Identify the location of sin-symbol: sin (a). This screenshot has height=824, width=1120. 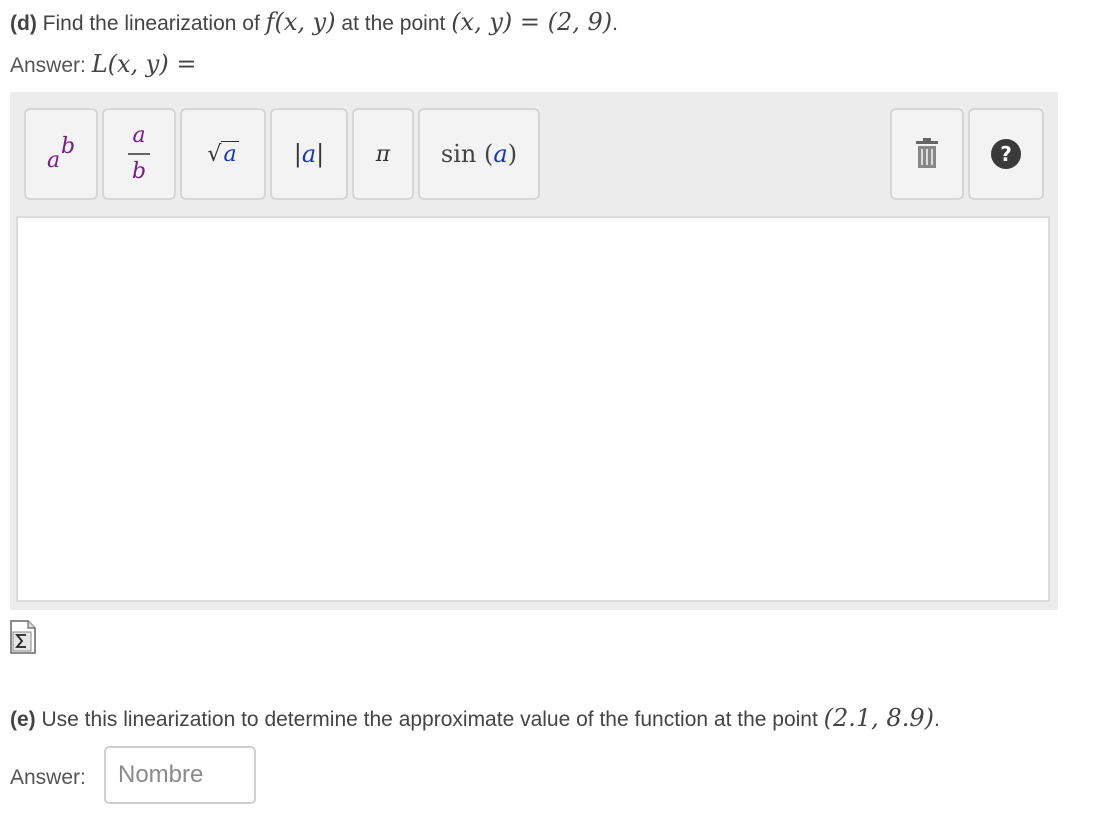
(479, 154).